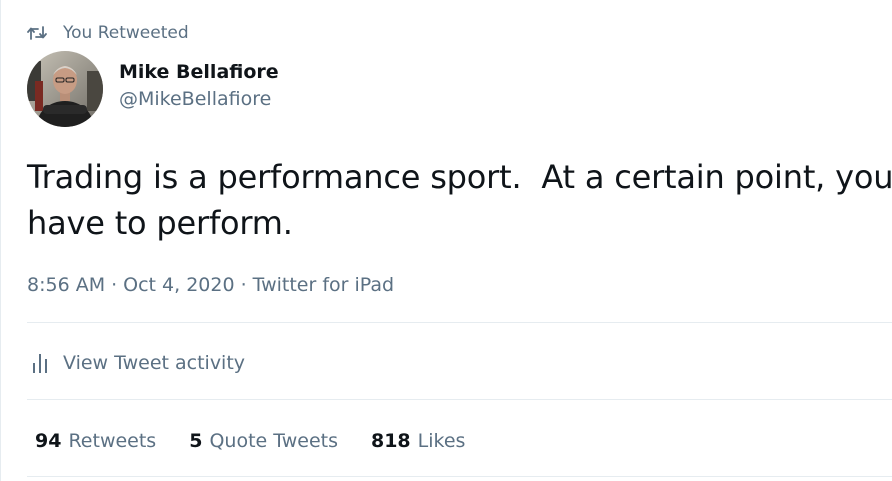 This screenshot has height=481, width=892. What do you see at coordinates (112, 441) in the screenshot?
I see `retweets-label: Retweets` at bounding box center [112, 441].